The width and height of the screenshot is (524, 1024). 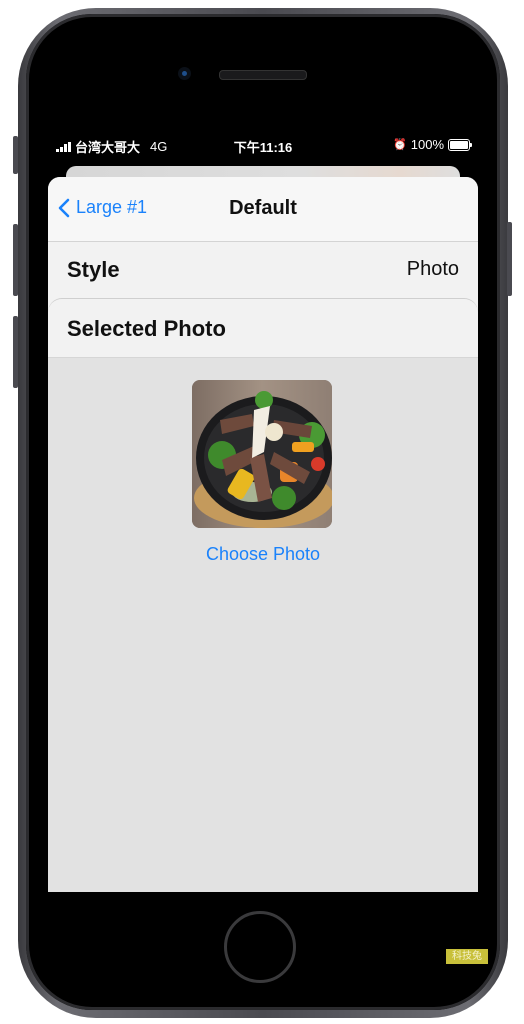 I want to click on earpiece-speaker, so click(x=263, y=75).